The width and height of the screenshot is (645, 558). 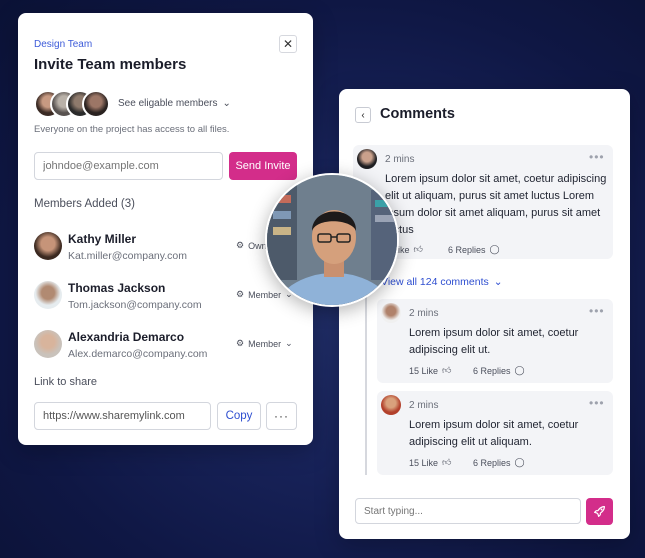 I want to click on participant-image, so click(x=332, y=240).